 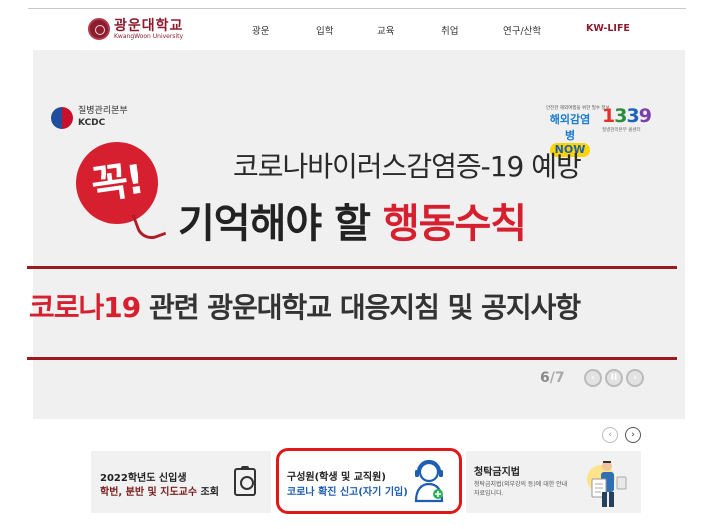 I want to click on kcdc-logo: 질병관리본부 KCDC, so click(x=89, y=117).